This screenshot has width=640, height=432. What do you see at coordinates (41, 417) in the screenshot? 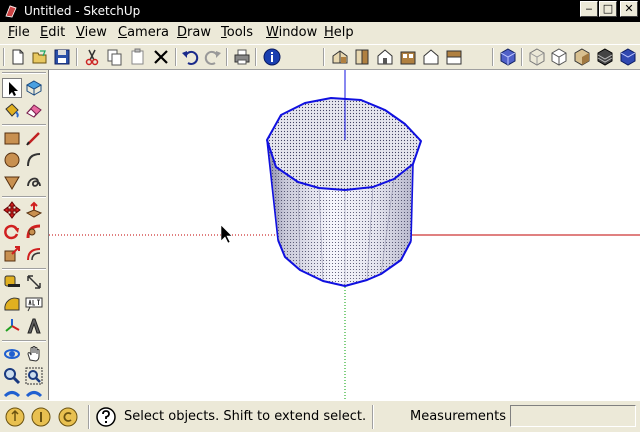
I see `credits-icon` at bounding box center [41, 417].